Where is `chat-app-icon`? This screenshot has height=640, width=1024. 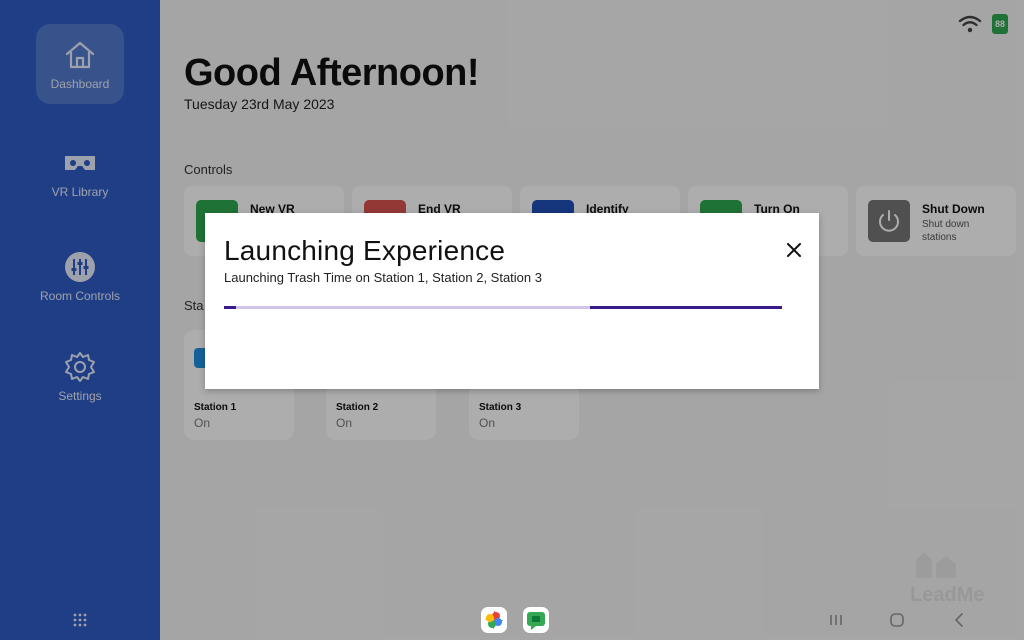
chat-app-icon is located at coordinates (536, 620).